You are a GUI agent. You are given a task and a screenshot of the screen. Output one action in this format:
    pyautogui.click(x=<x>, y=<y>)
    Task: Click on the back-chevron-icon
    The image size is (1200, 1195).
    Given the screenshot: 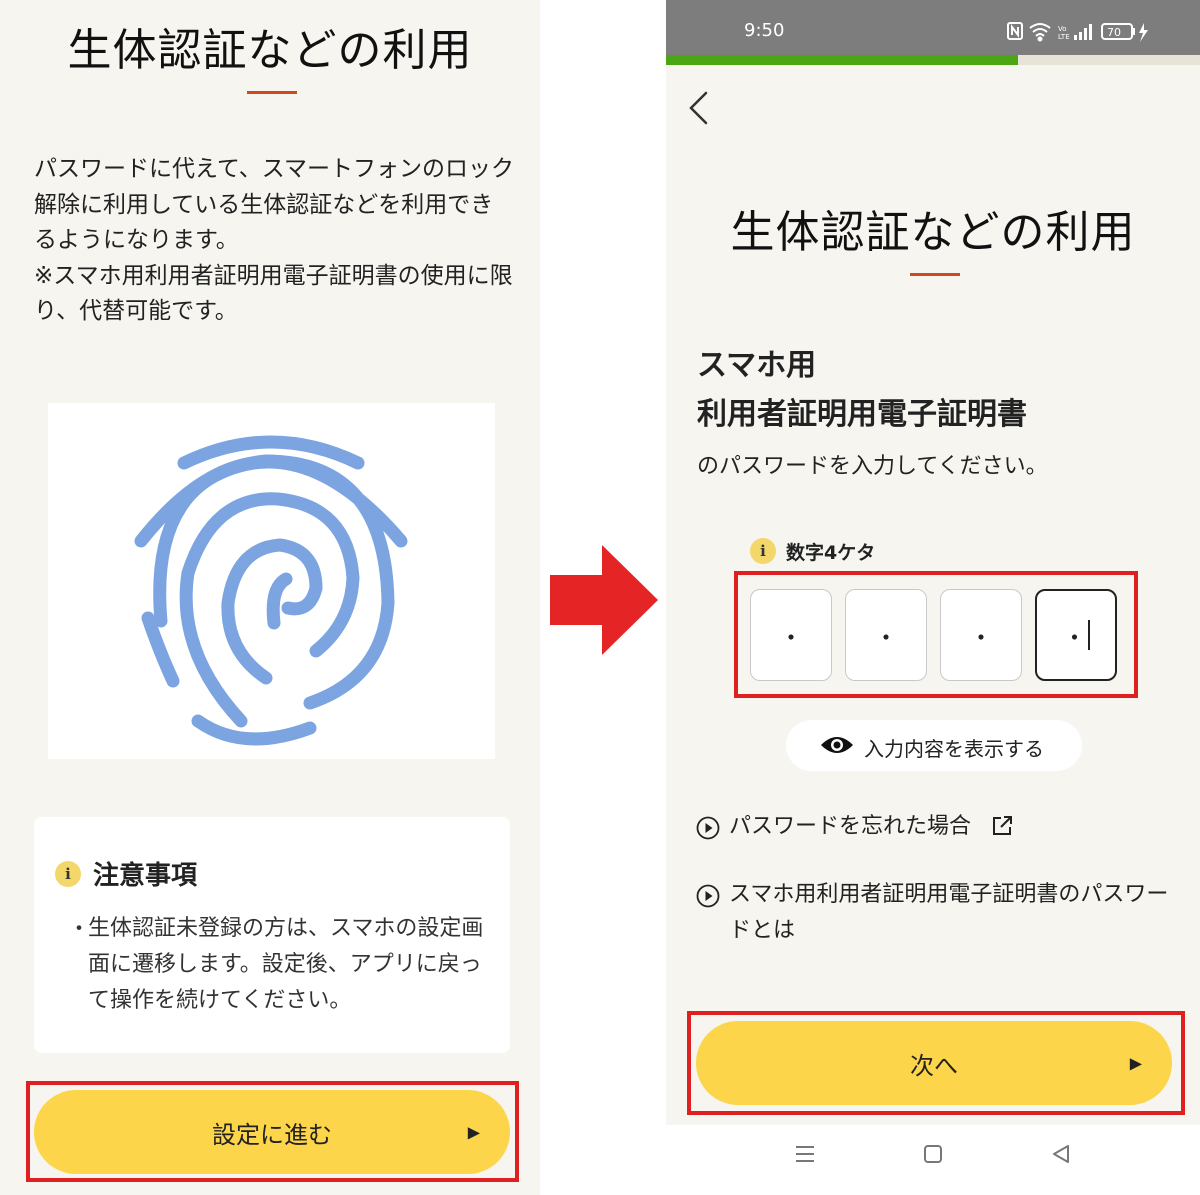 What is the action you would take?
    pyautogui.click(x=699, y=108)
    